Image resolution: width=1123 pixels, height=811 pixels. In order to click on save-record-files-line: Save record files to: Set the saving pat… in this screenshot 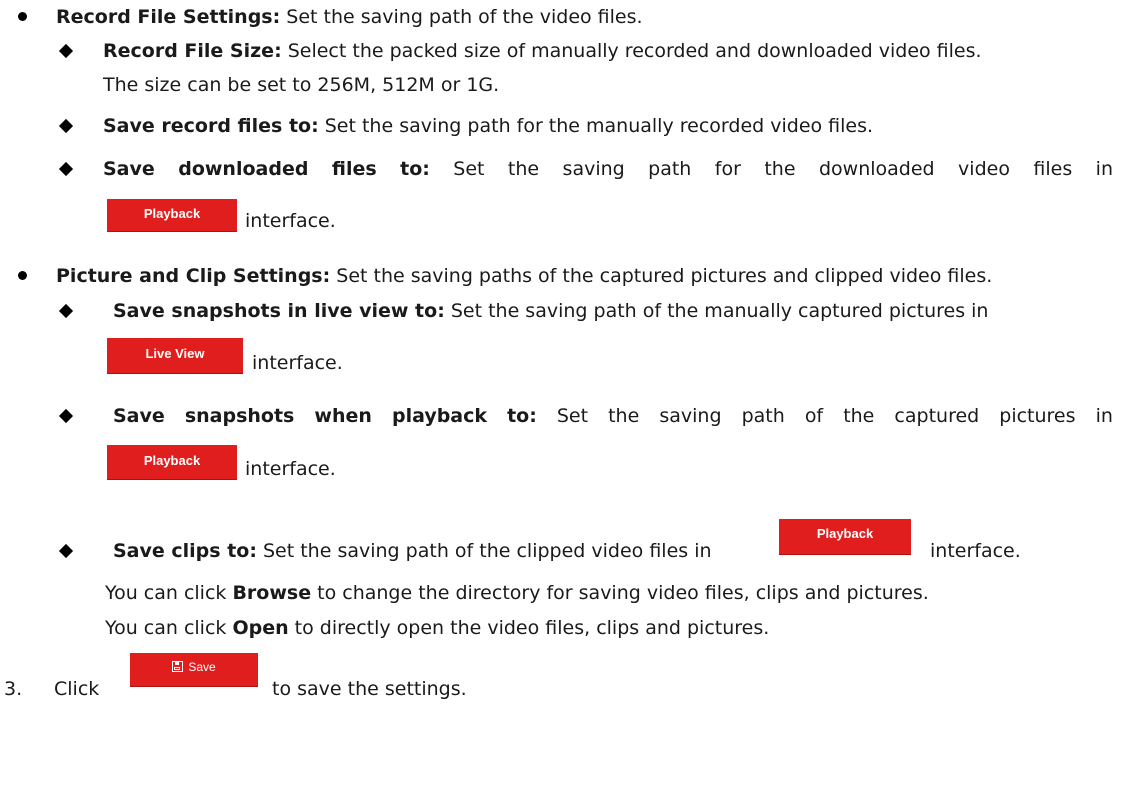, I will do `click(488, 126)`.